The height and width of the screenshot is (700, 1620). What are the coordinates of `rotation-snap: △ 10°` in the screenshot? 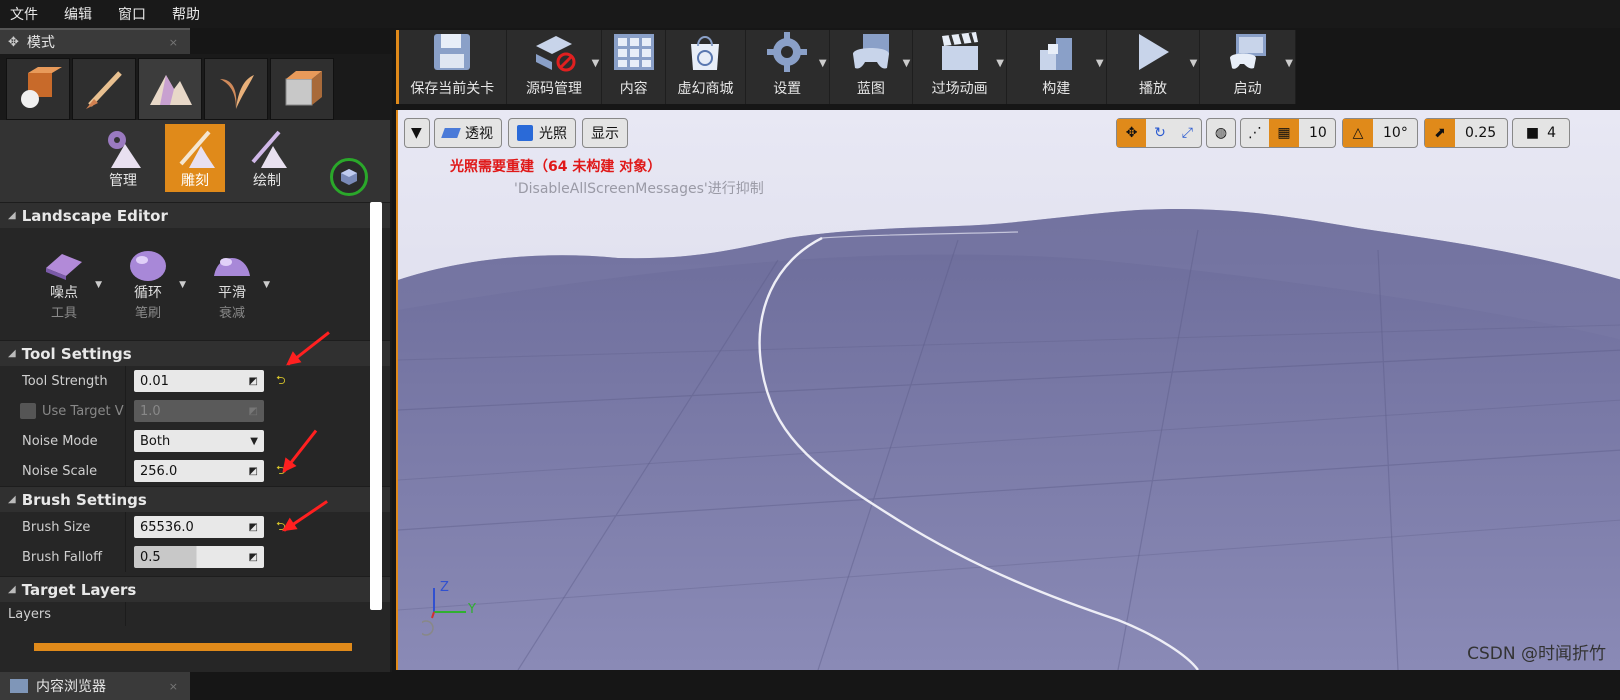 It's located at (1380, 133).